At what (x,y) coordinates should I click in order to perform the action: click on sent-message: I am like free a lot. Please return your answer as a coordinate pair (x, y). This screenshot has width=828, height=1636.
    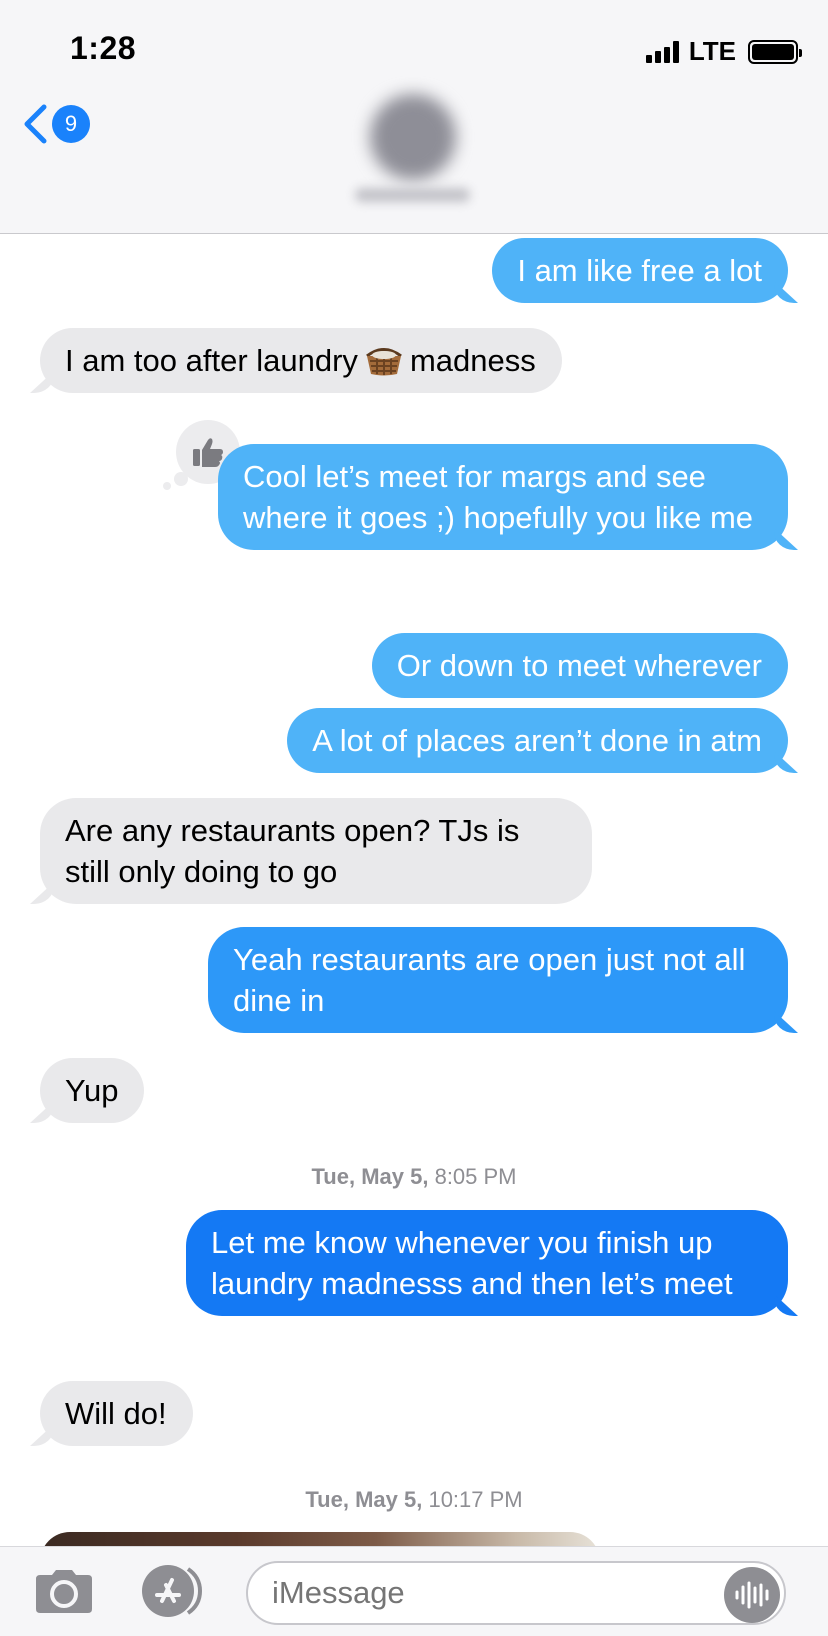
    Looking at the image, I should click on (640, 270).